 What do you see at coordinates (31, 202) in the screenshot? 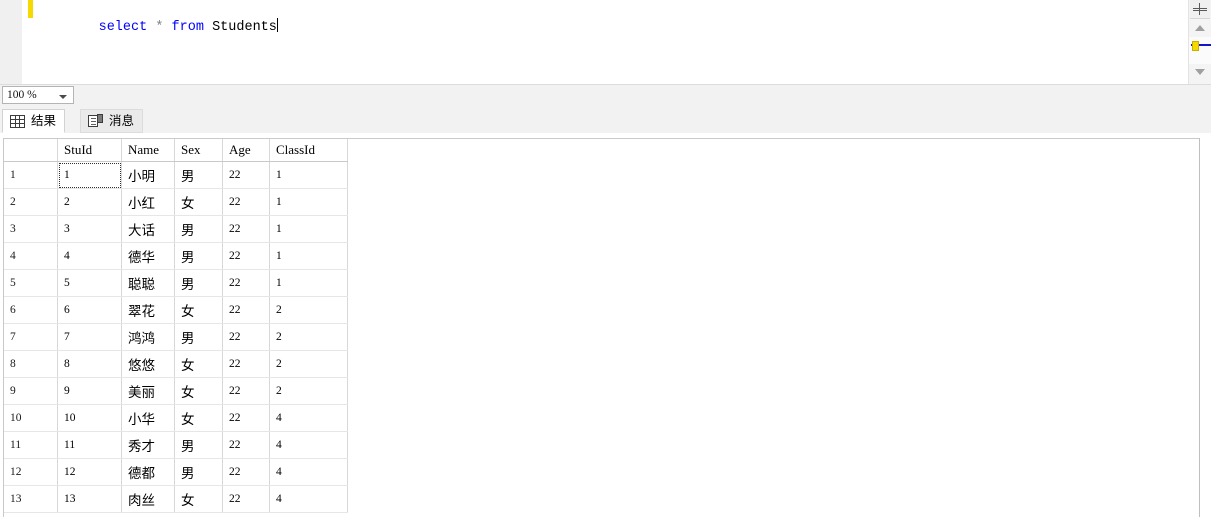
I see `cell-rownum: 2` at bounding box center [31, 202].